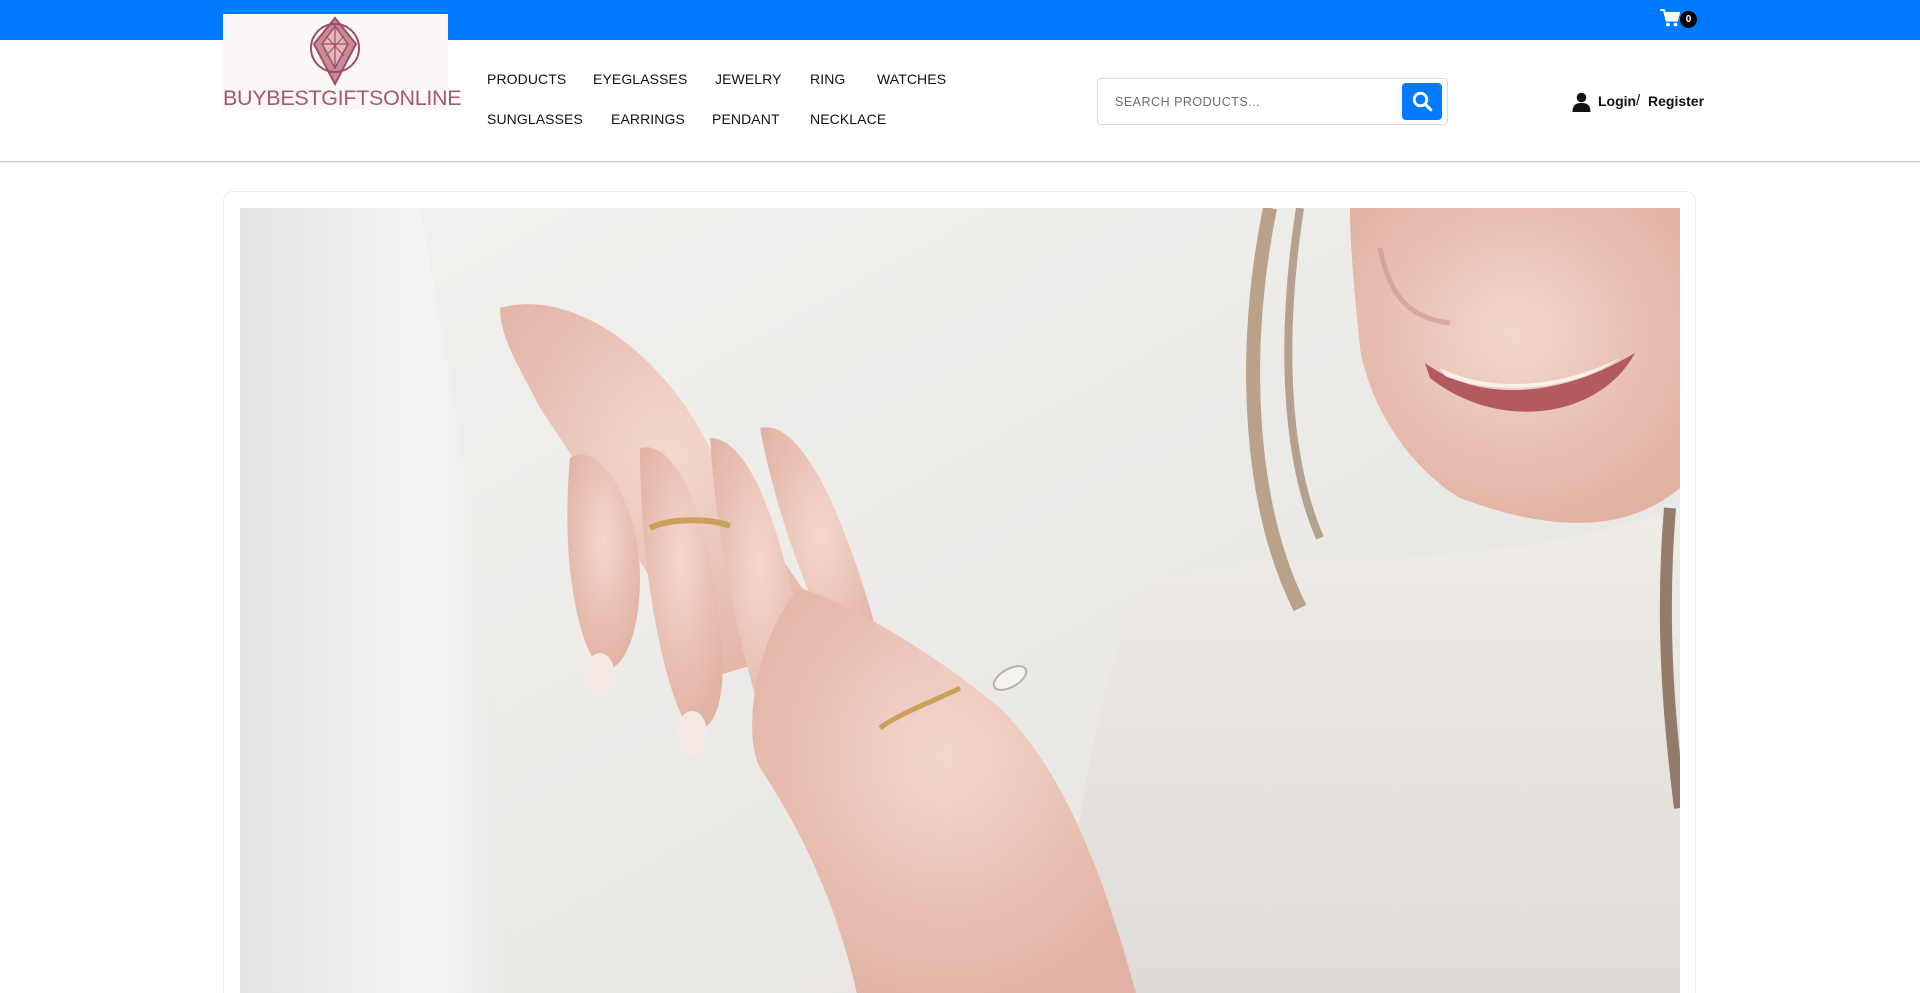 Image resolution: width=1920 pixels, height=993 pixels. Describe the element at coordinates (1248, 101) in the screenshot. I see `search-input` at that location.